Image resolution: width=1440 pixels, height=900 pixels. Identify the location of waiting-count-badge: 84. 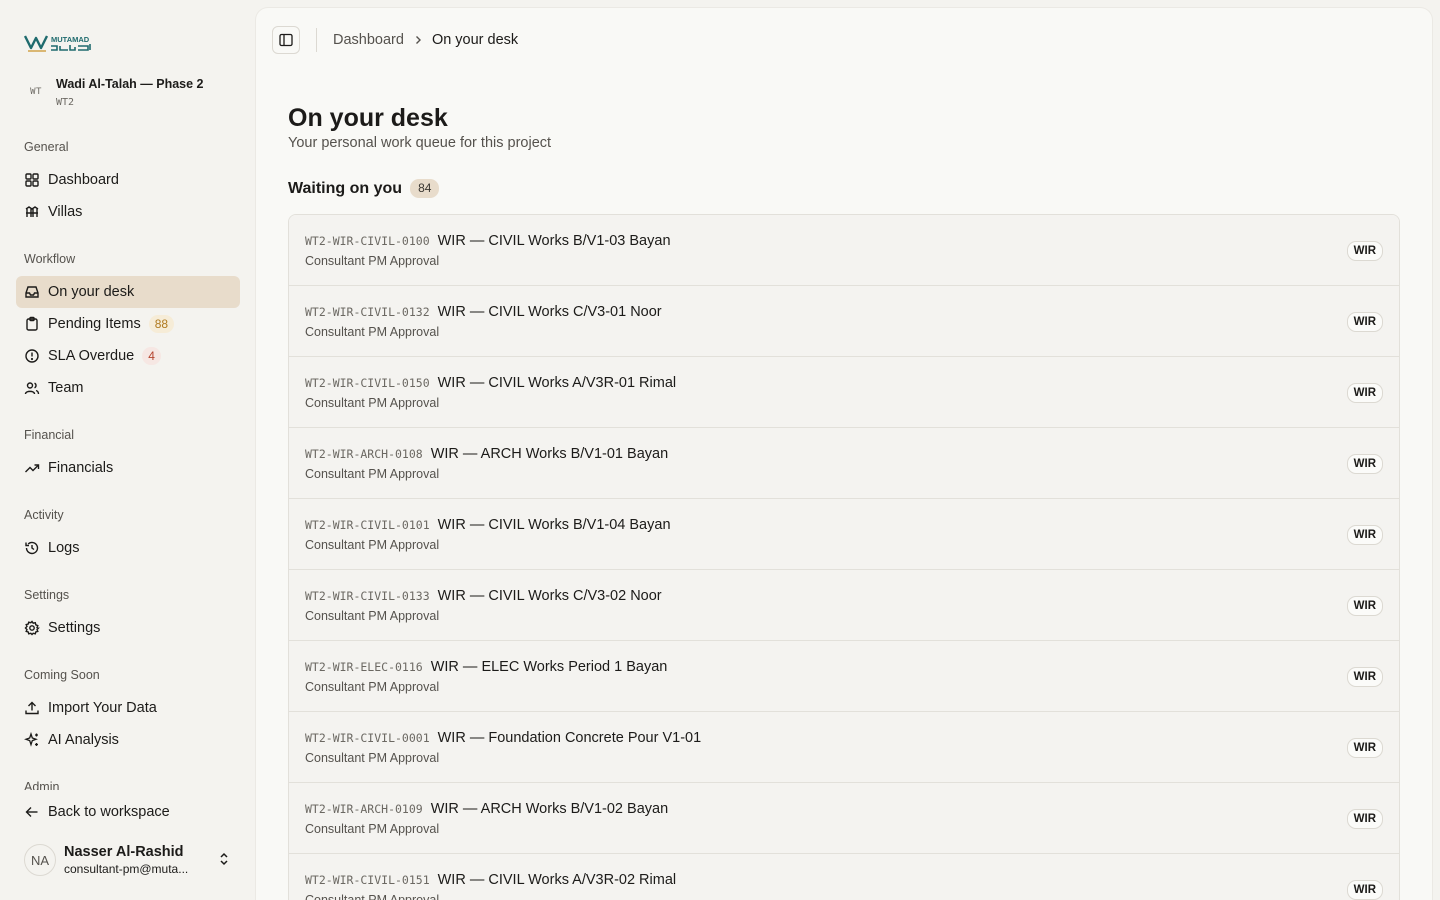
(425, 188).